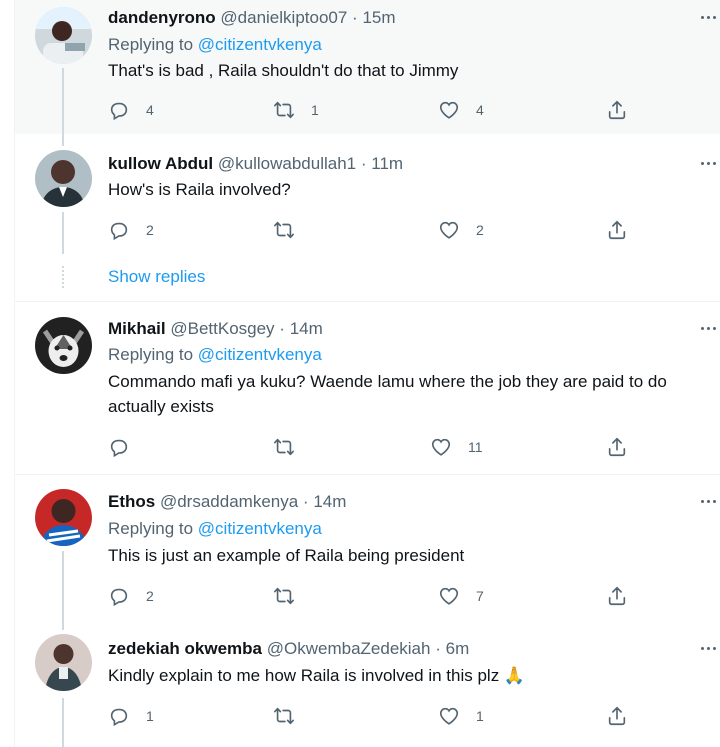 This screenshot has height=747, width=720. Describe the element at coordinates (137, 328) in the screenshot. I see `display-name: Mikhail` at that location.